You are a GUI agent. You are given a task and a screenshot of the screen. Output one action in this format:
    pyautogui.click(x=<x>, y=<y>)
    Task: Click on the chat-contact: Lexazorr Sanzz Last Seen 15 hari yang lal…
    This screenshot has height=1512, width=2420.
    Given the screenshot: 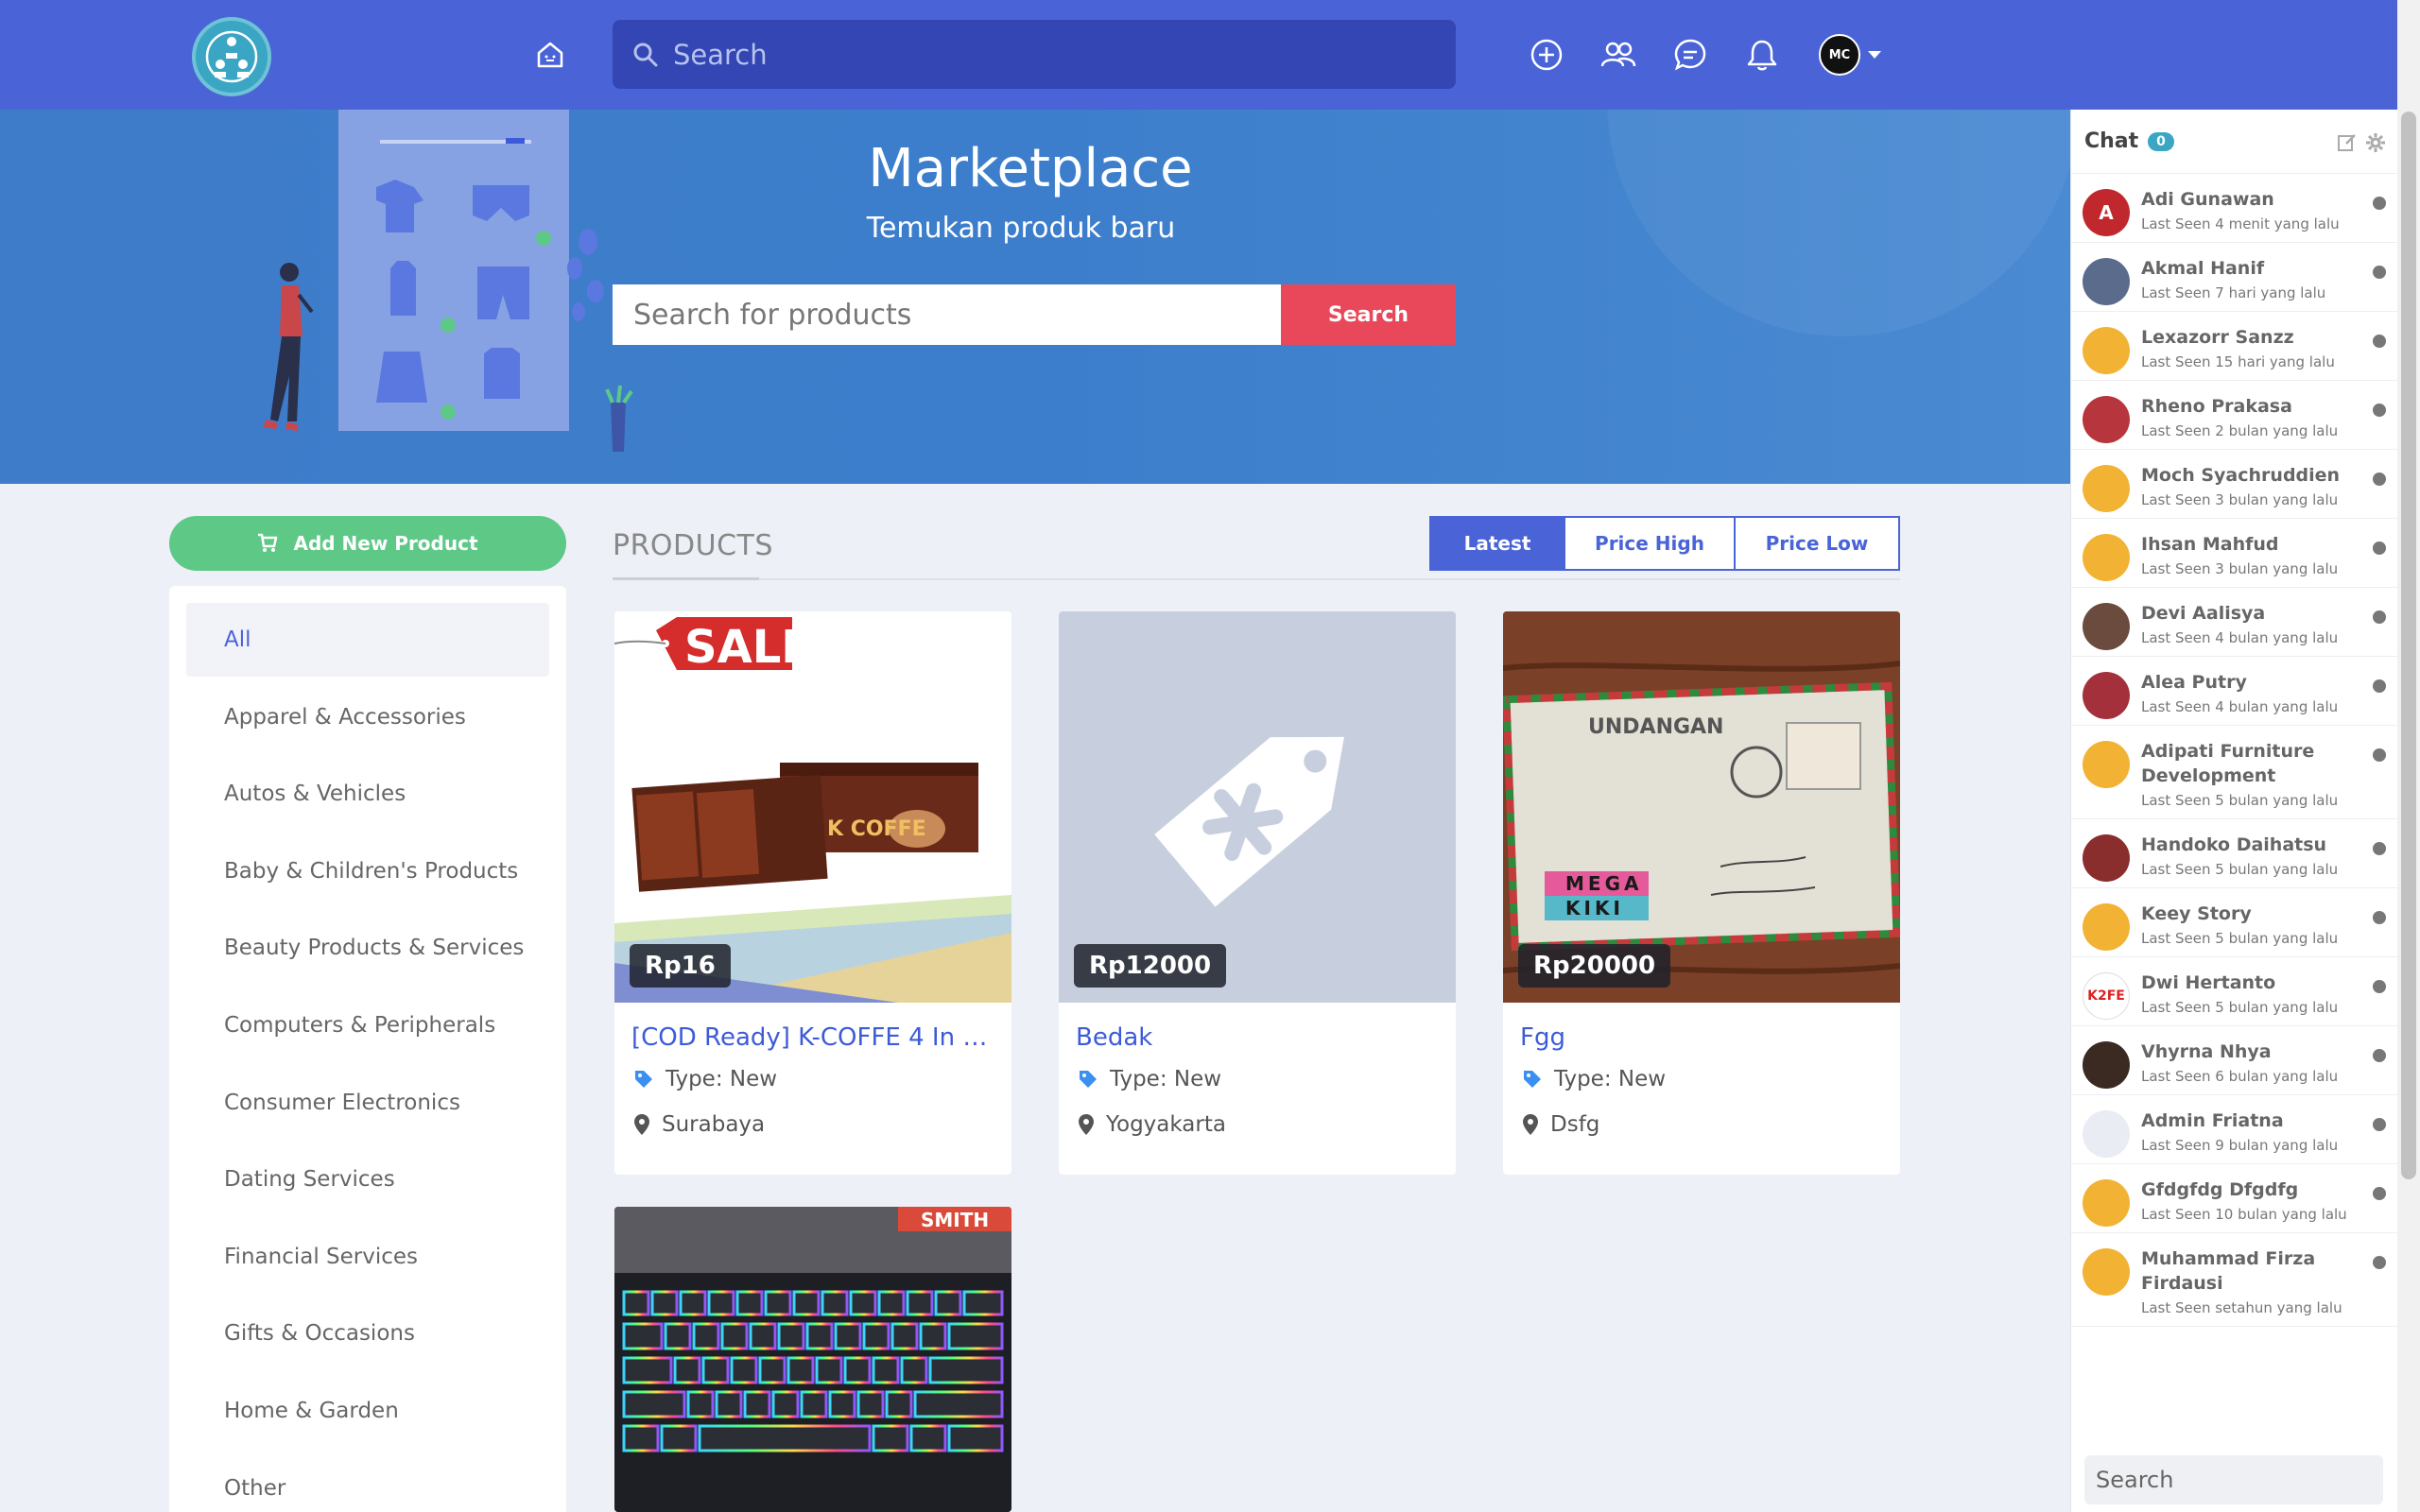 What is the action you would take?
    pyautogui.click(x=2234, y=346)
    